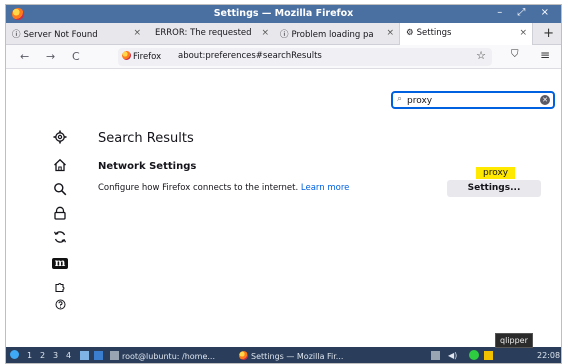 This screenshot has height=364, width=568. What do you see at coordinates (98, 356) in the screenshot?
I see `app-launcher-icon` at bounding box center [98, 356].